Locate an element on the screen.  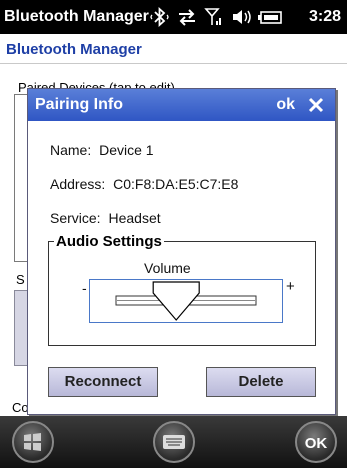
service-label: Service: is located at coordinates (75, 218).